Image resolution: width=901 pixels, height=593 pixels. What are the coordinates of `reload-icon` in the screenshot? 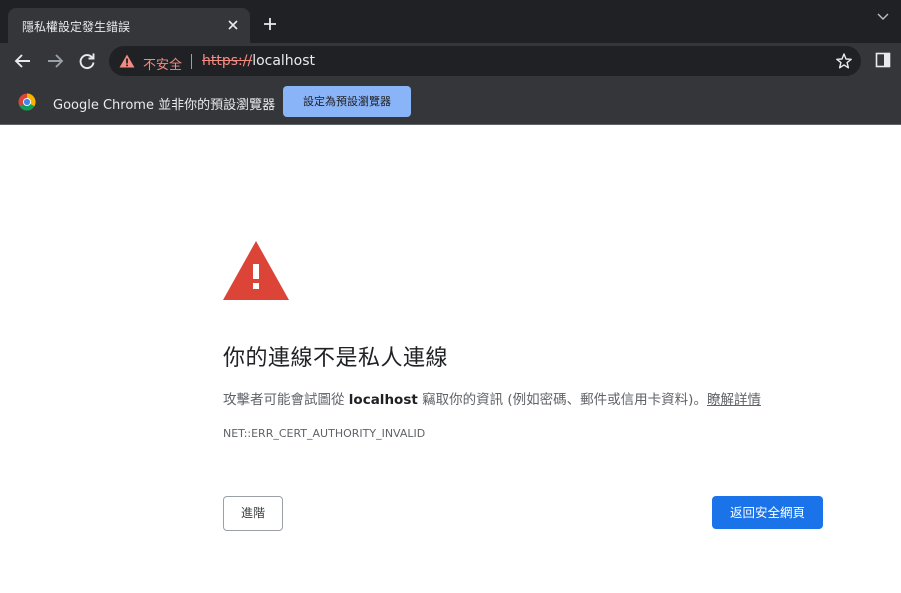 It's located at (87, 61).